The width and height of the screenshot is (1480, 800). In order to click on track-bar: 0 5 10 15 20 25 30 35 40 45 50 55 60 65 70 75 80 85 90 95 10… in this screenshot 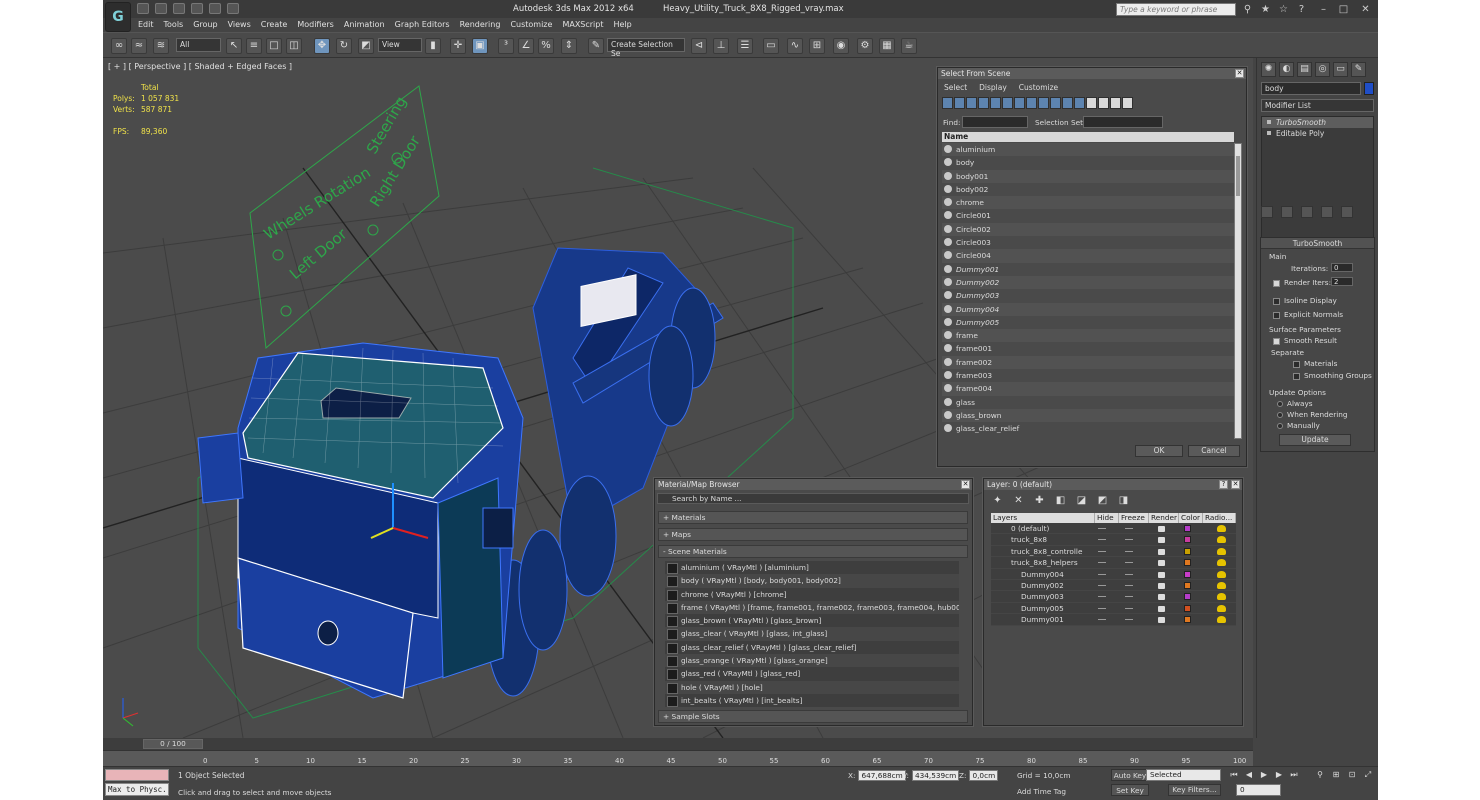, I will do `click(678, 758)`.